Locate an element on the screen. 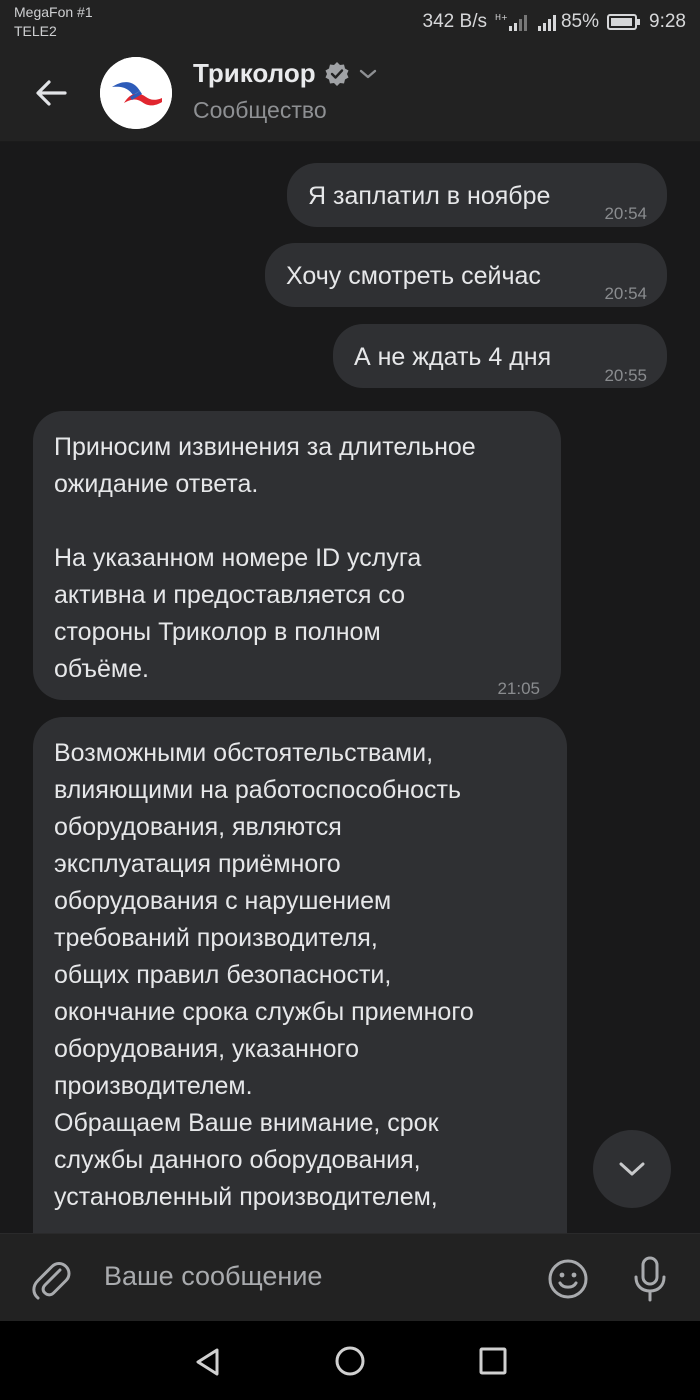 The image size is (700, 1400). attach-button is located at coordinates (51, 1279).